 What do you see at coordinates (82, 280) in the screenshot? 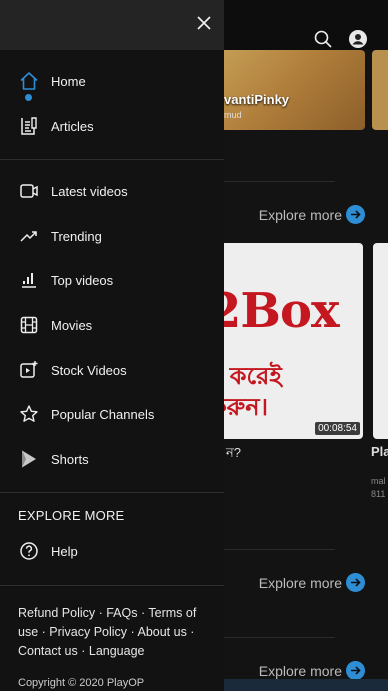
I see `nav-item-label: Top videos` at bounding box center [82, 280].